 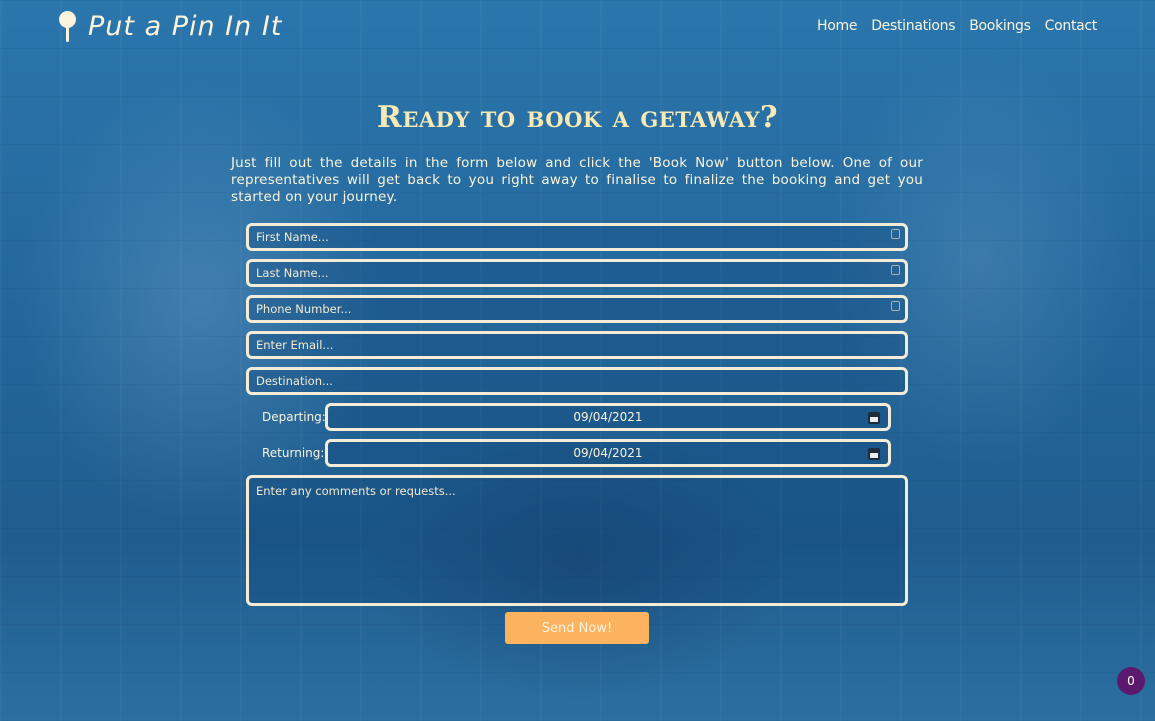 I want to click on comments-textarea, so click(x=577, y=540).